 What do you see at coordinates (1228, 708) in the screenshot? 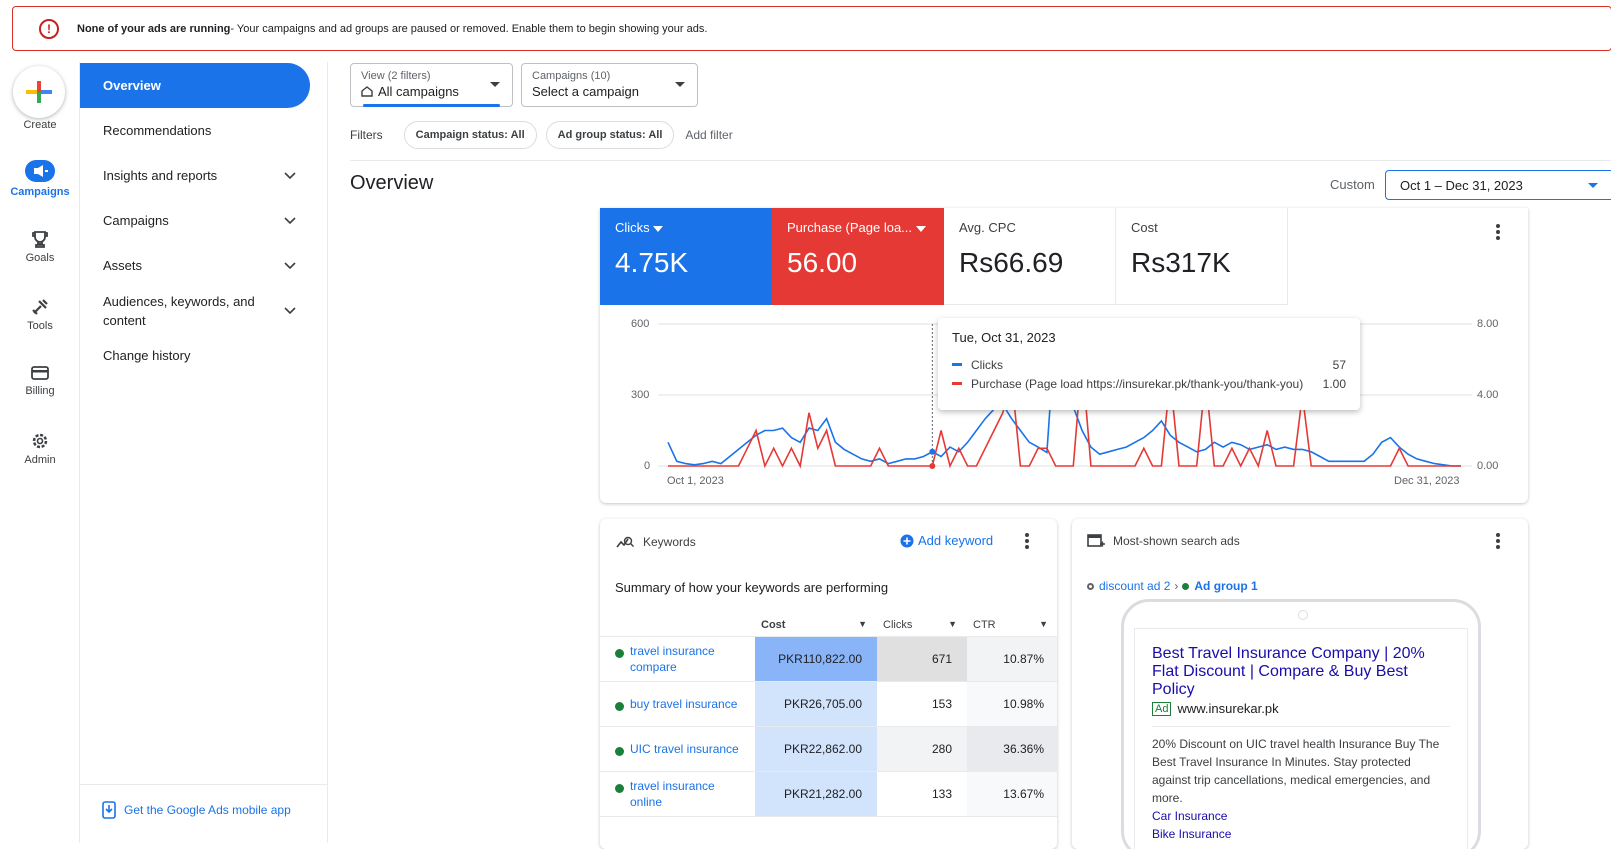
I see `ad-display-url: www.insurekar.pk` at bounding box center [1228, 708].